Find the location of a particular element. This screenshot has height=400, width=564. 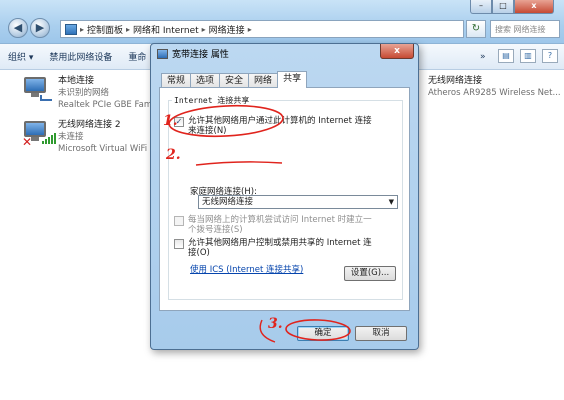

allow-control-label: 允许其他网络用户控制或禁用共享的 Internet 连 is located at coordinates (280, 243).